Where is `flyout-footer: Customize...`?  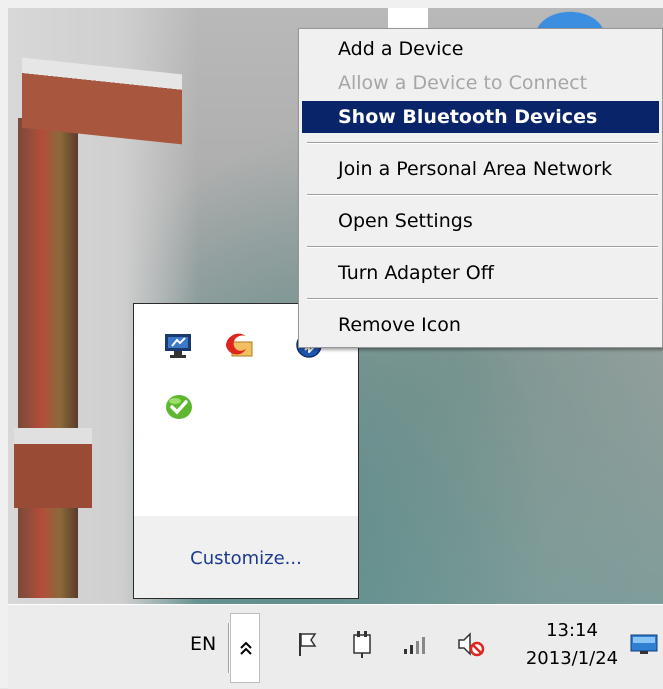 flyout-footer: Customize... is located at coordinates (246, 557).